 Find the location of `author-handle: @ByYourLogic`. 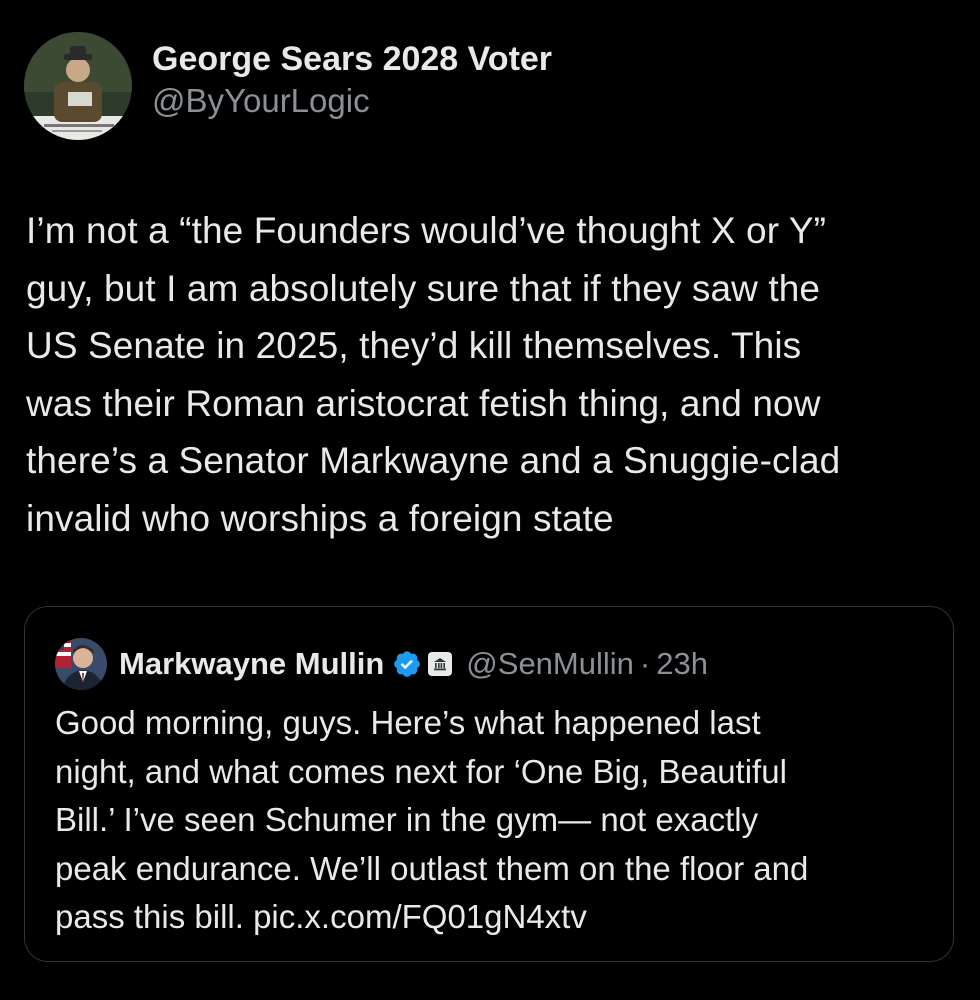

author-handle: @ByYourLogic is located at coordinates (352, 101).